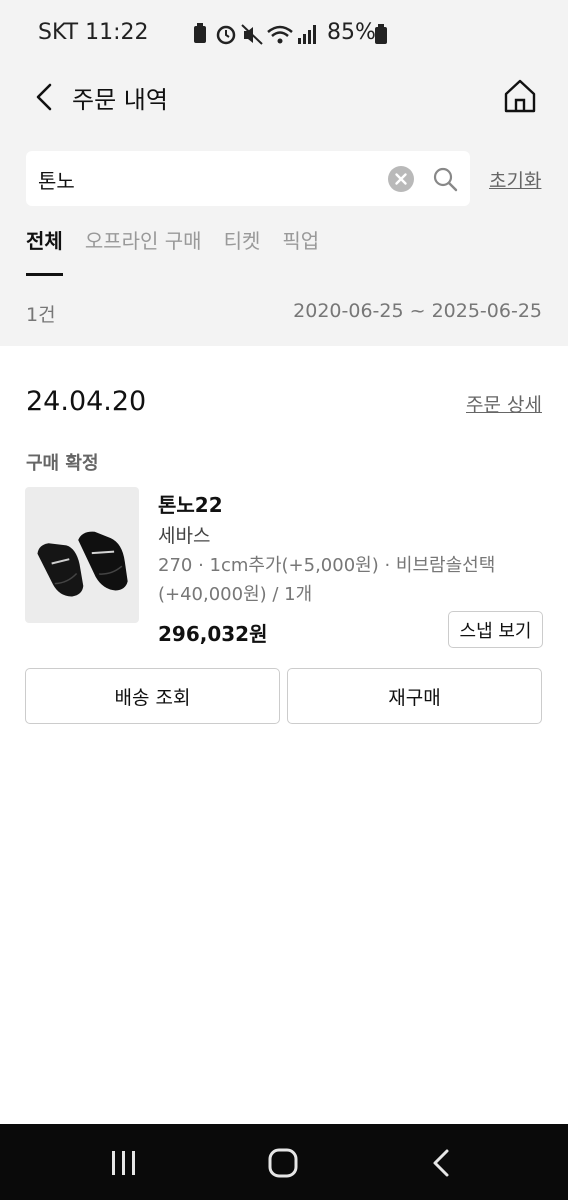 The width and height of the screenshot is (568, 1200). Describe the element at coordinates (190, 503) in the screenshot. I see `product-name: 톤노22` at that location.